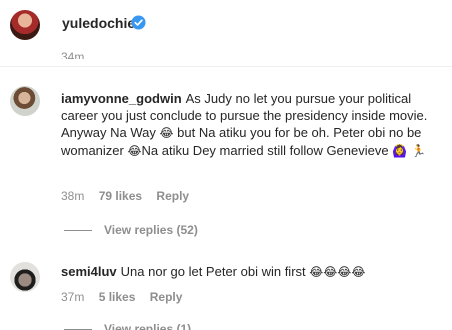 This screenshot has height=330, width=452. What do you see at coordinates (73, 55) in the screenshot?
I see `post-time: 34m` at bounding box center [73, 55].